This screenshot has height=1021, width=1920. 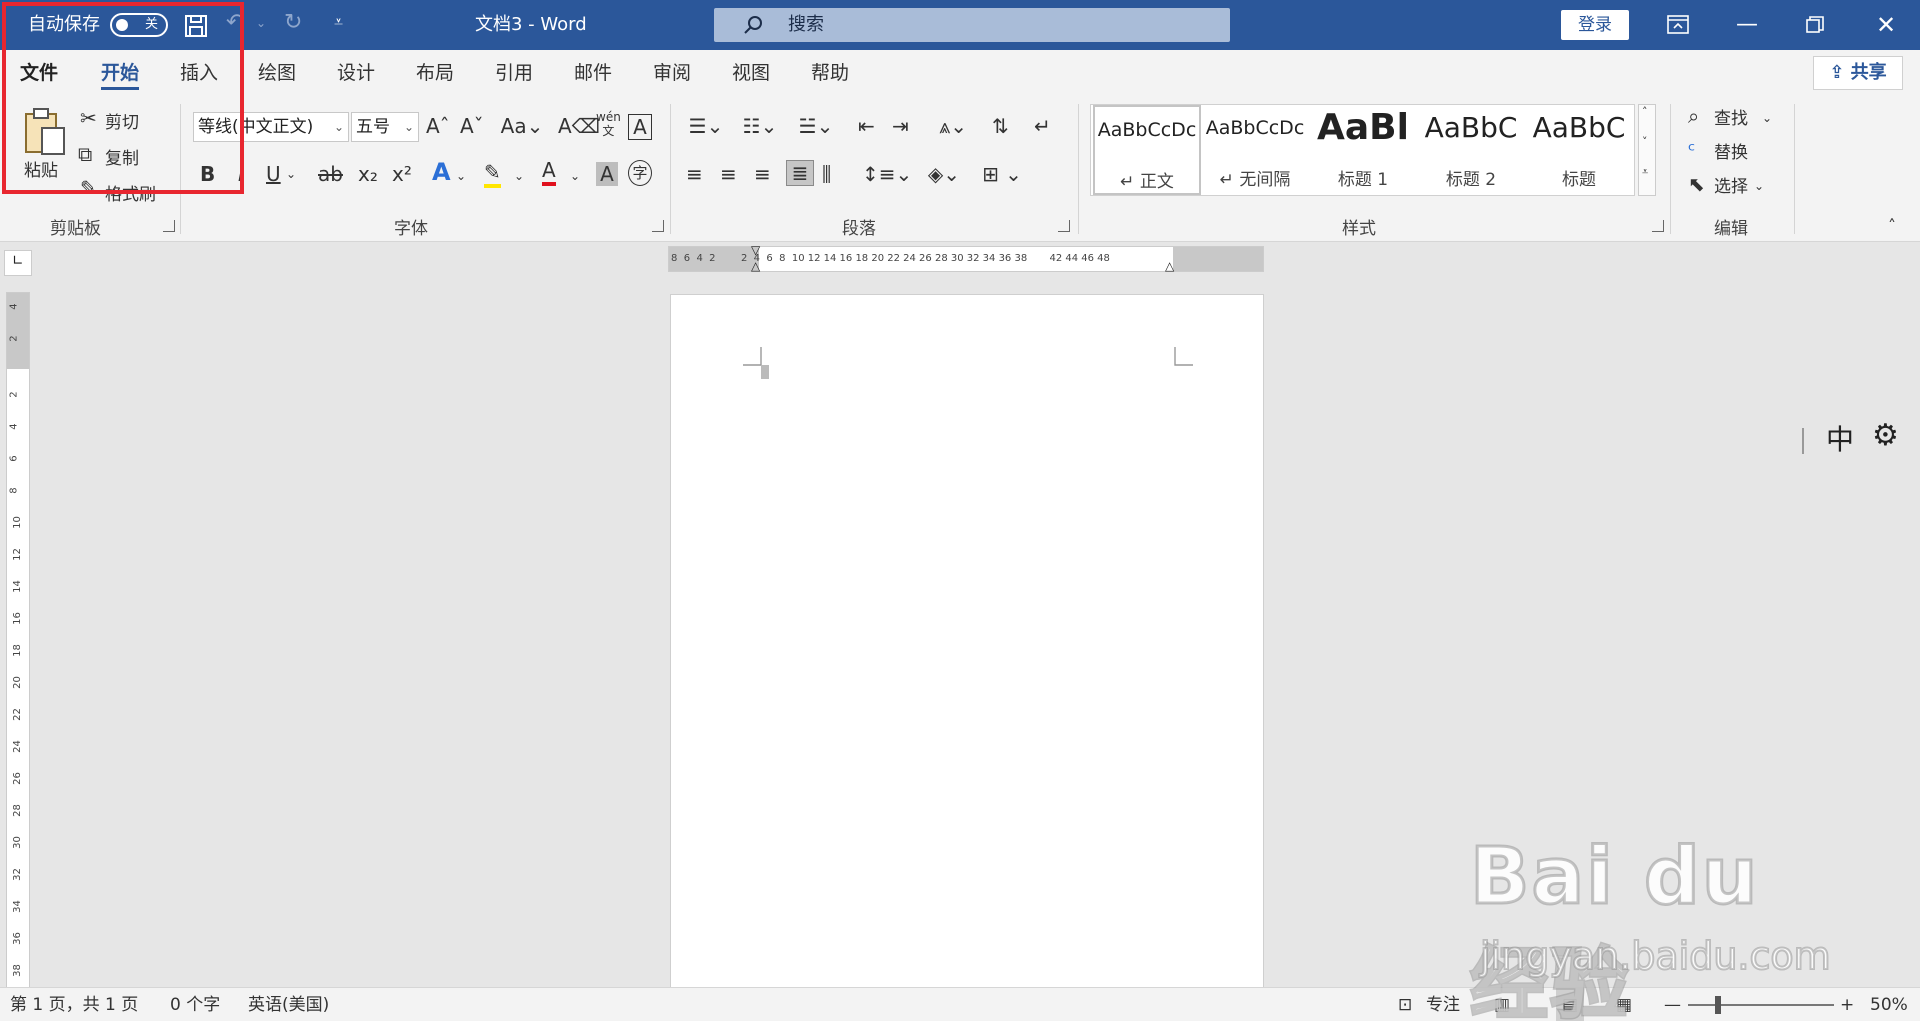 What do you see at coordinates (207, 174) in the screenshot?
I see `bold-icon: B` at bounding box center [207, 174].